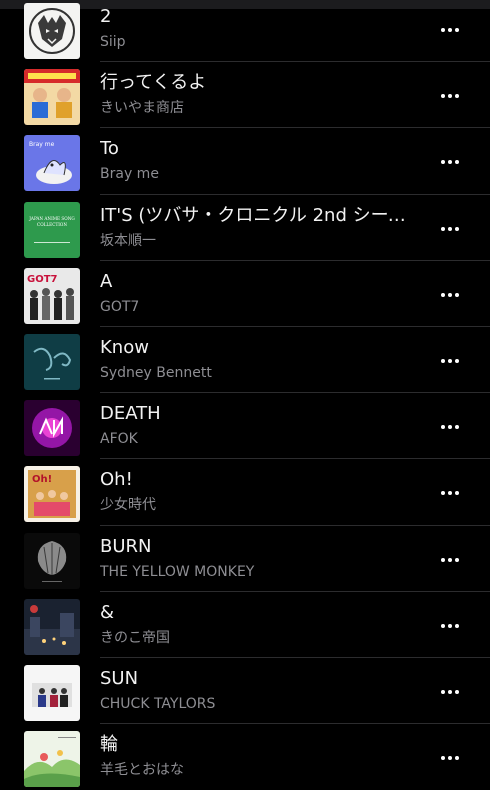 The height and width of the screenshot is (790, 490). I want to click on song-title: 2, so click(106, 16).